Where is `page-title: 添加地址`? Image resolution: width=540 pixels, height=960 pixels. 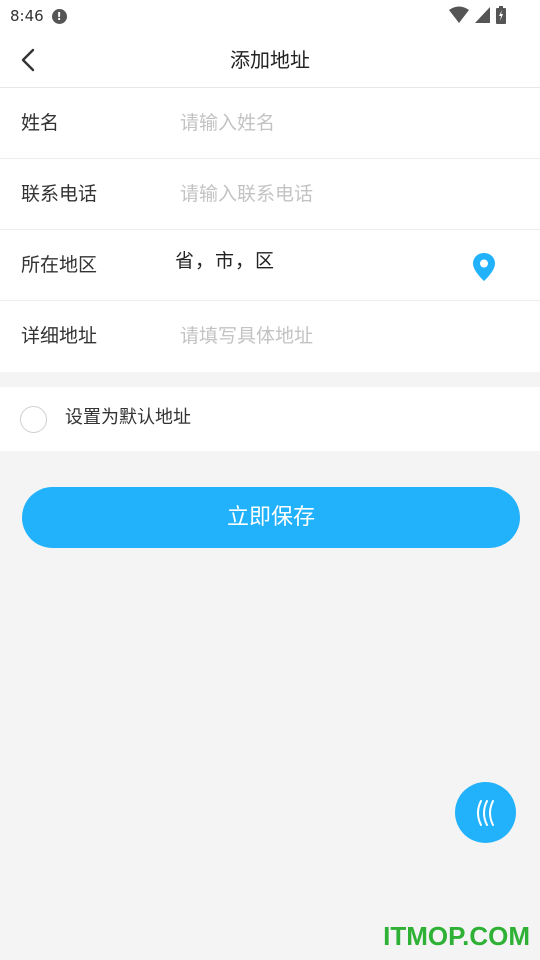 page-title: 添加地址 is located at coordinates (270, 60).